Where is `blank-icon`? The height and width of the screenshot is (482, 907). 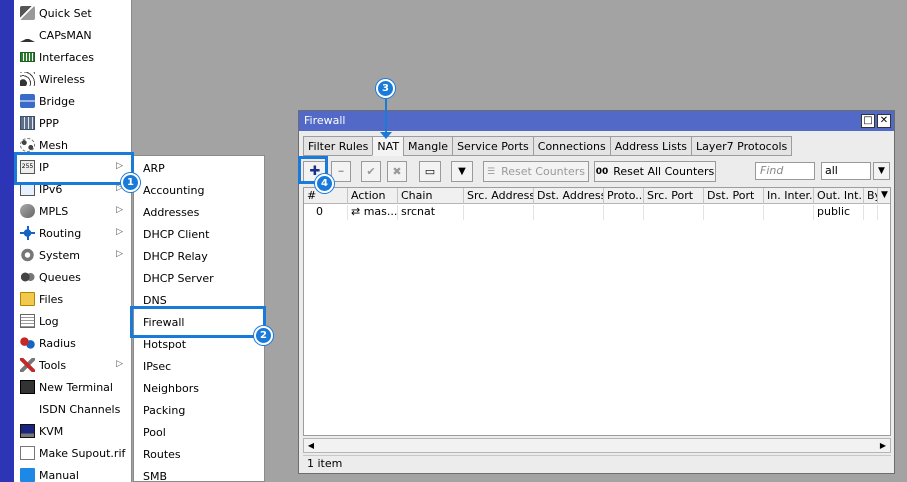
blank-icon is located at coordinates (27, 409).